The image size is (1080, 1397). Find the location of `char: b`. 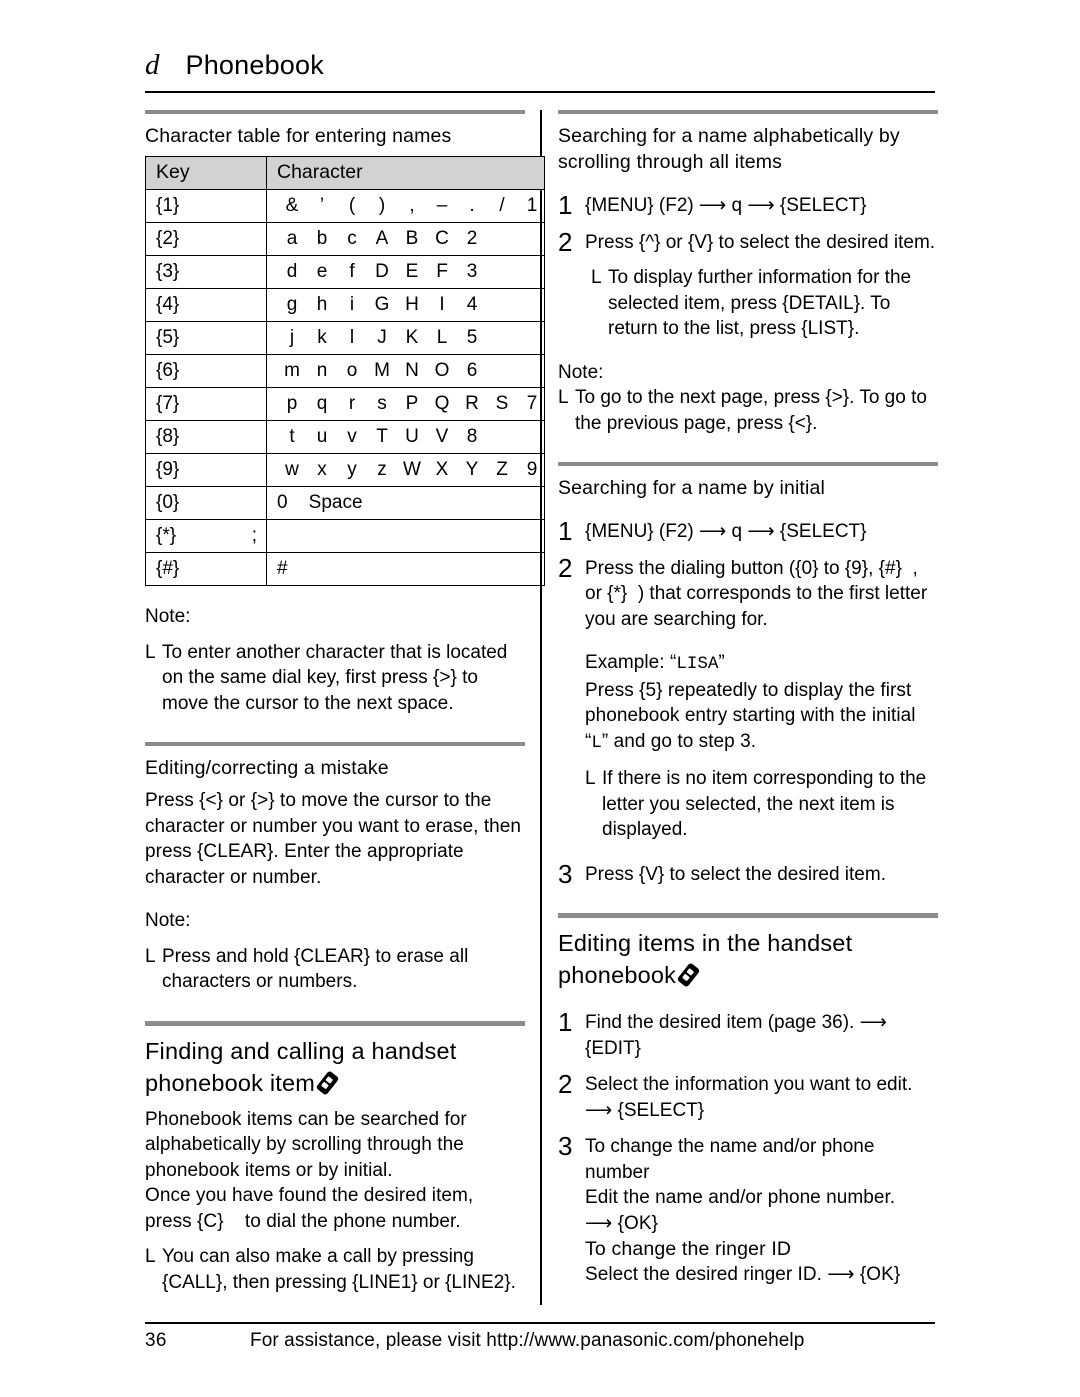

char: b is located at coordinates (322, 238).